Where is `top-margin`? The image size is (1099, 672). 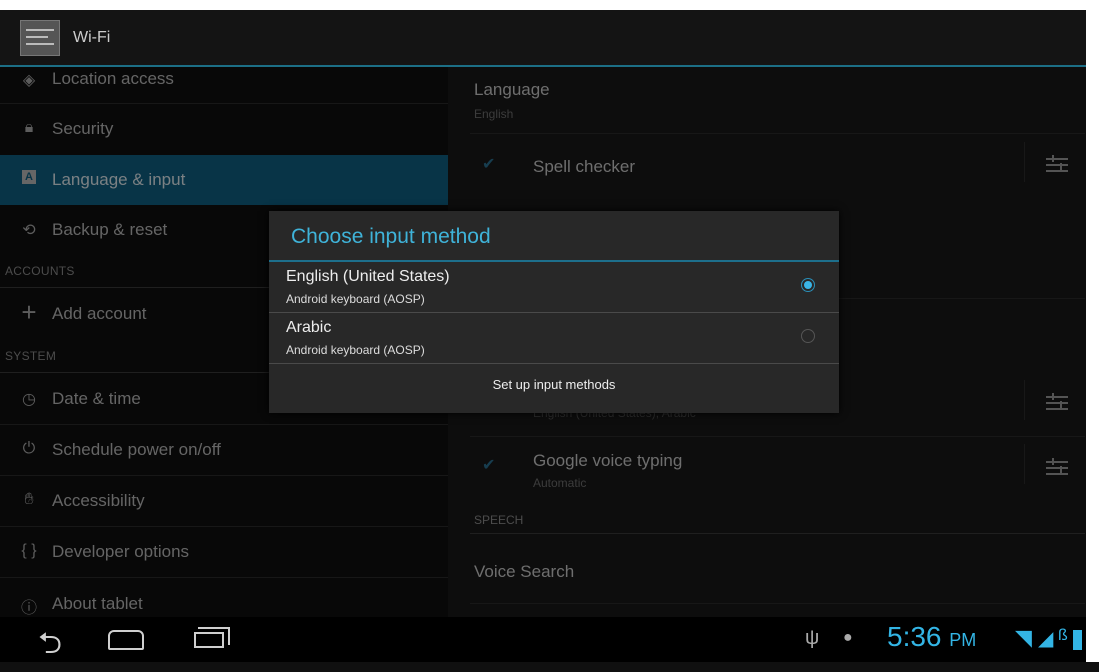
top-margin is located at coordinates (549, 5).